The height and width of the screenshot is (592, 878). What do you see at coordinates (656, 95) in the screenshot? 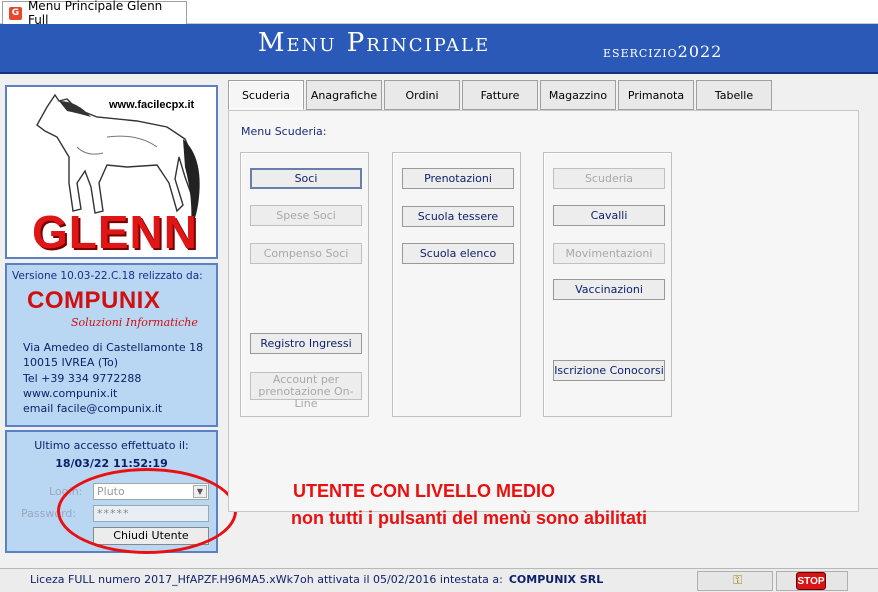
I see `tab-primanota: Primanota` at bounding box center [656, 95].